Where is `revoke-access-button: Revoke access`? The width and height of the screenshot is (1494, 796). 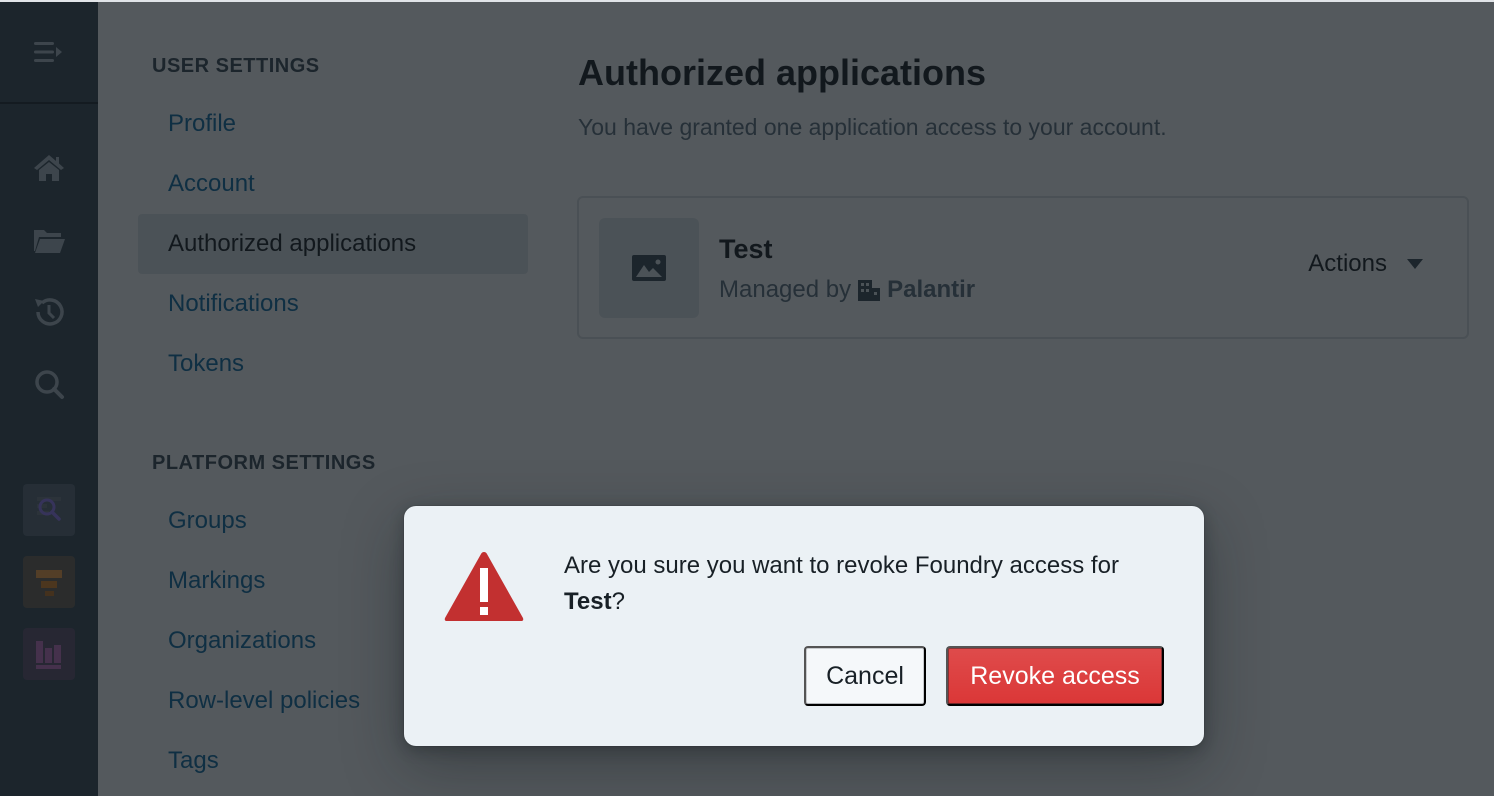
revoke-access-button: Revoke access is located at coordinates (1055, 676).